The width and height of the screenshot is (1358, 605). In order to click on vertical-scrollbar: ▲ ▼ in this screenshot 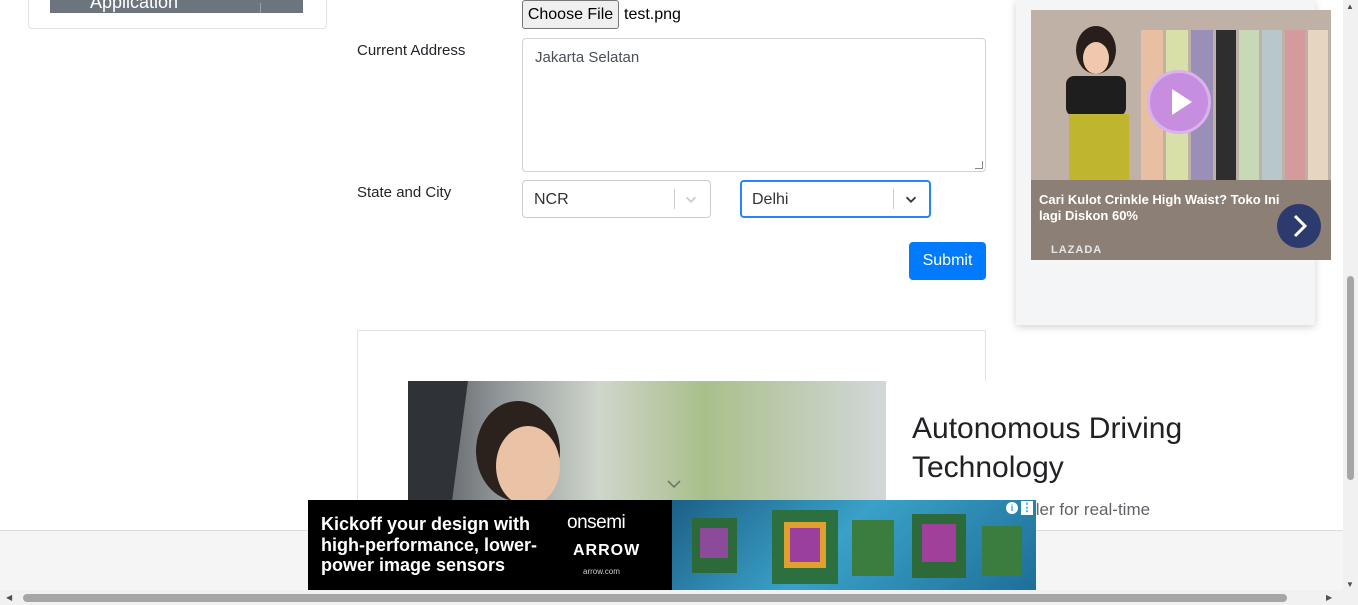, I will do `click(1350, 295)`.